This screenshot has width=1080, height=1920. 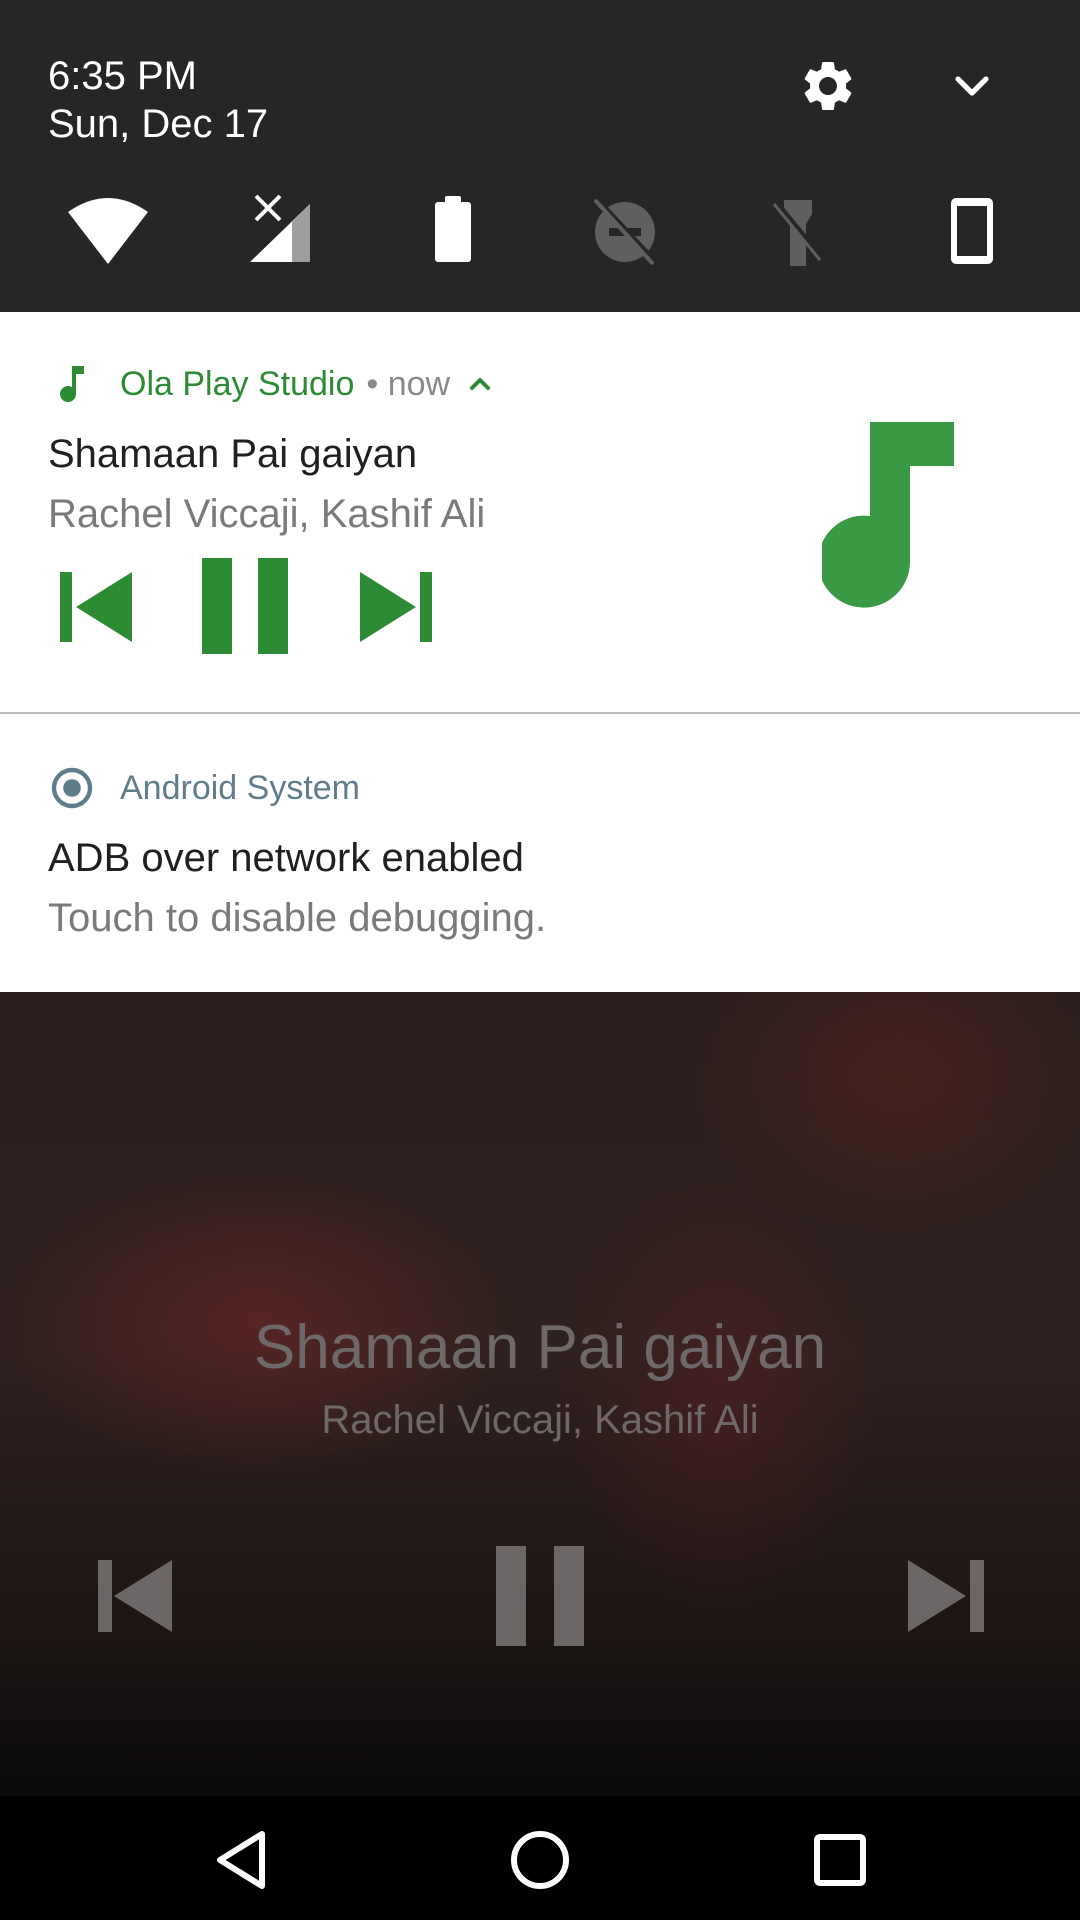 I want to click on background-pause-icon, so click(x=542, y=1595).